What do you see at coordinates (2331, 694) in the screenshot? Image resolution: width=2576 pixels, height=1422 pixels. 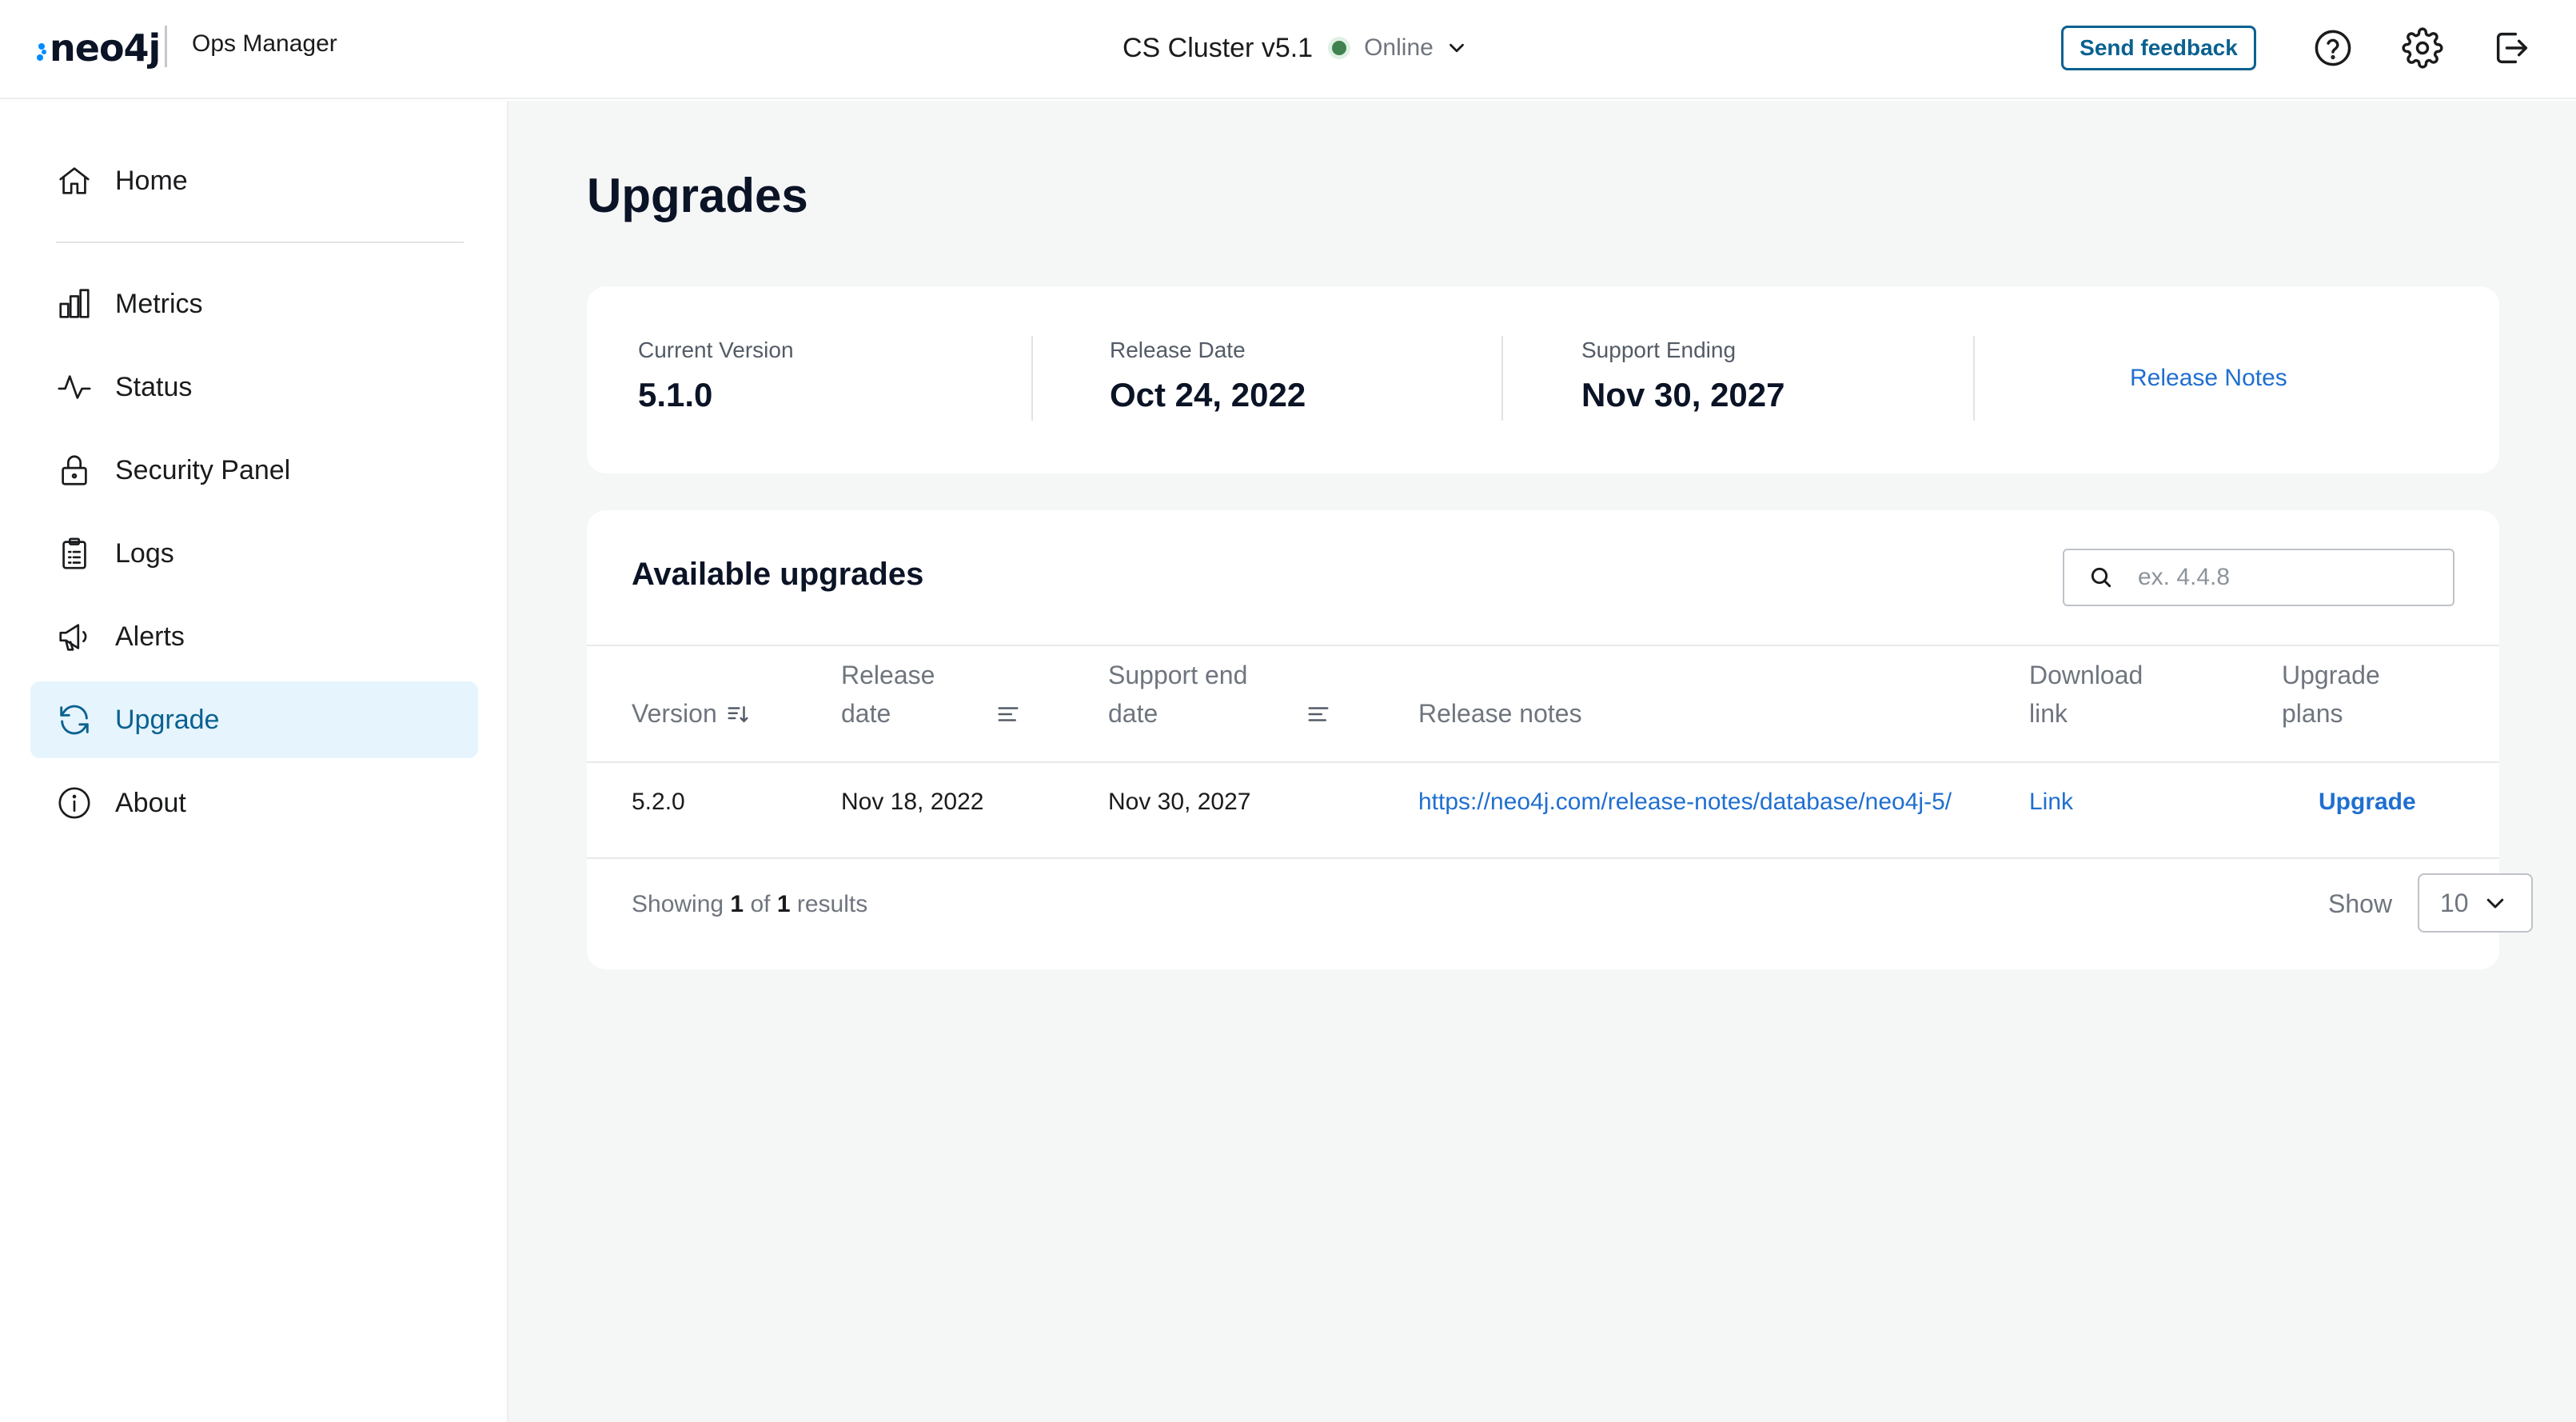 I see `column-header-upgrade-plans: Upgrade plans` at bounding box center [2331, 694].